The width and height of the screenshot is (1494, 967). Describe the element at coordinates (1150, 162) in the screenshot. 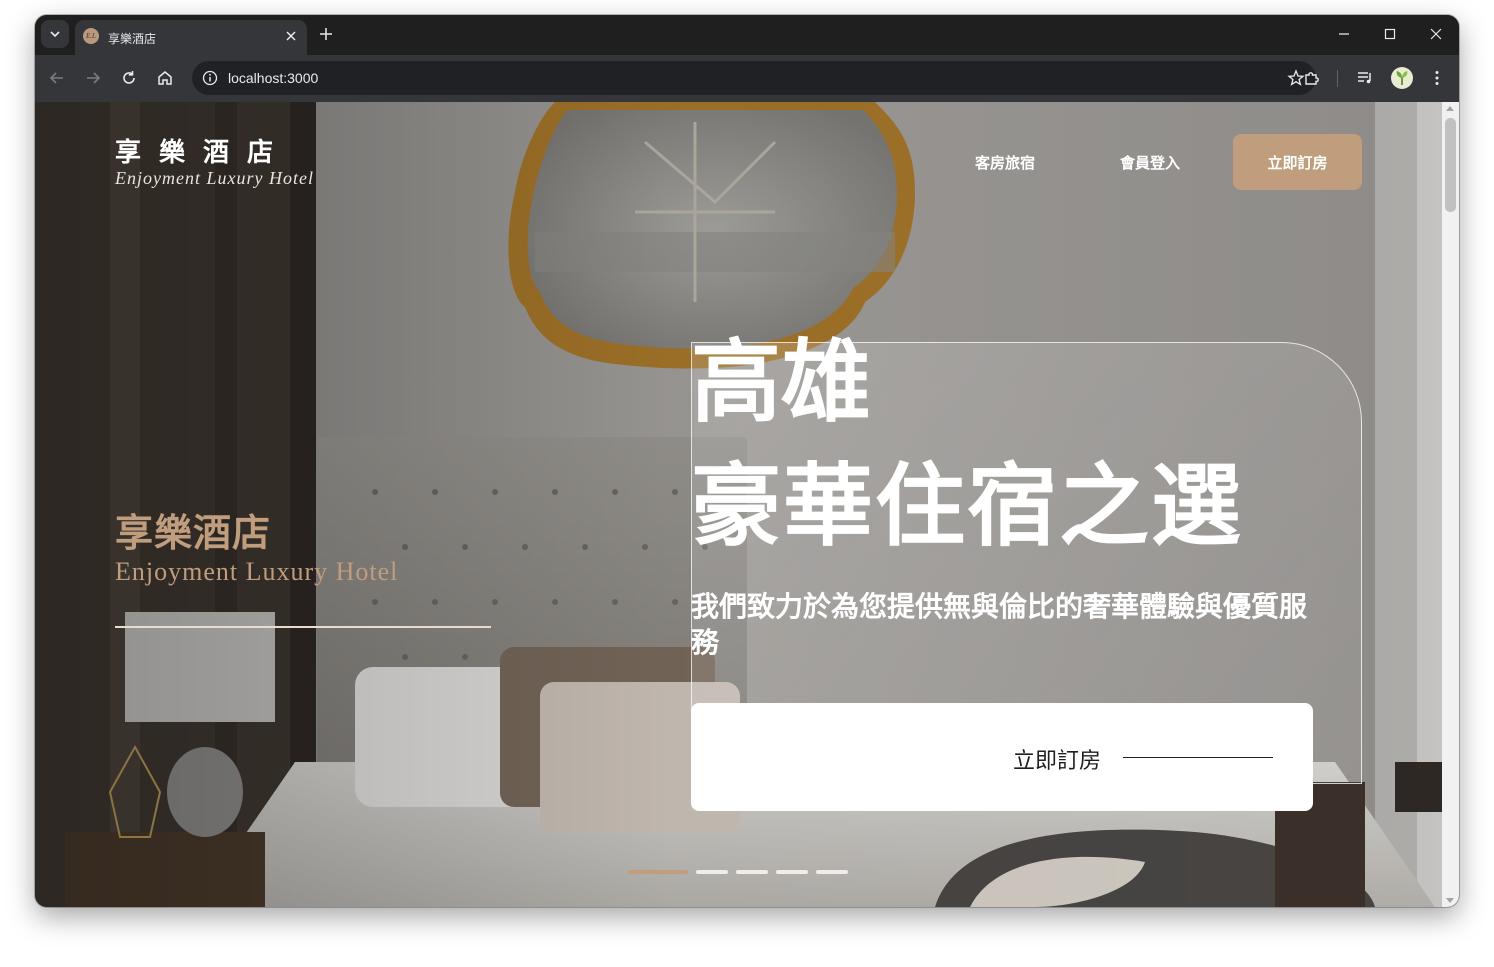

I see `nav-login-link: 會員登入` at that location.